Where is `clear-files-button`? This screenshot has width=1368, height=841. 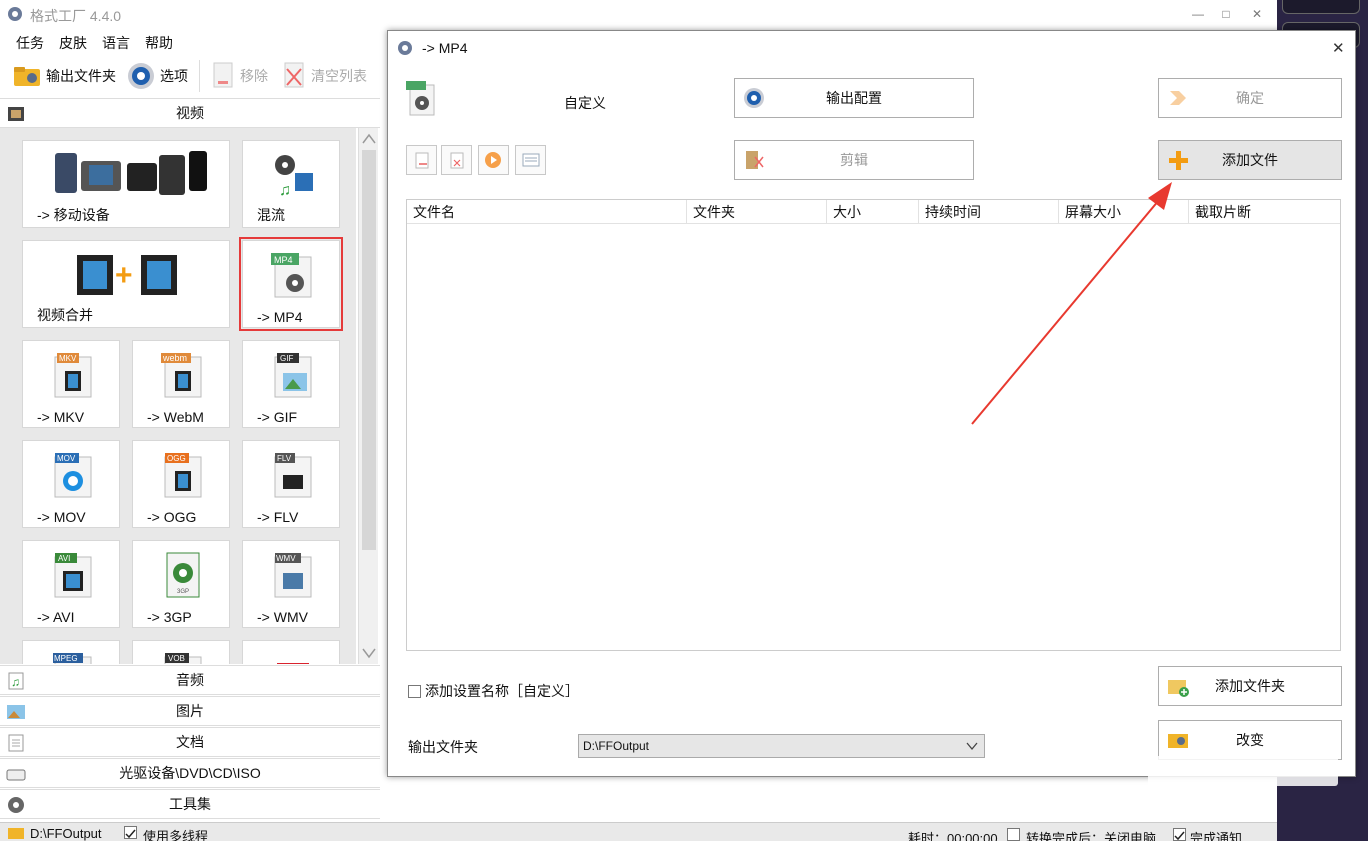
clear-files-button is located at coordinates (456, 160).